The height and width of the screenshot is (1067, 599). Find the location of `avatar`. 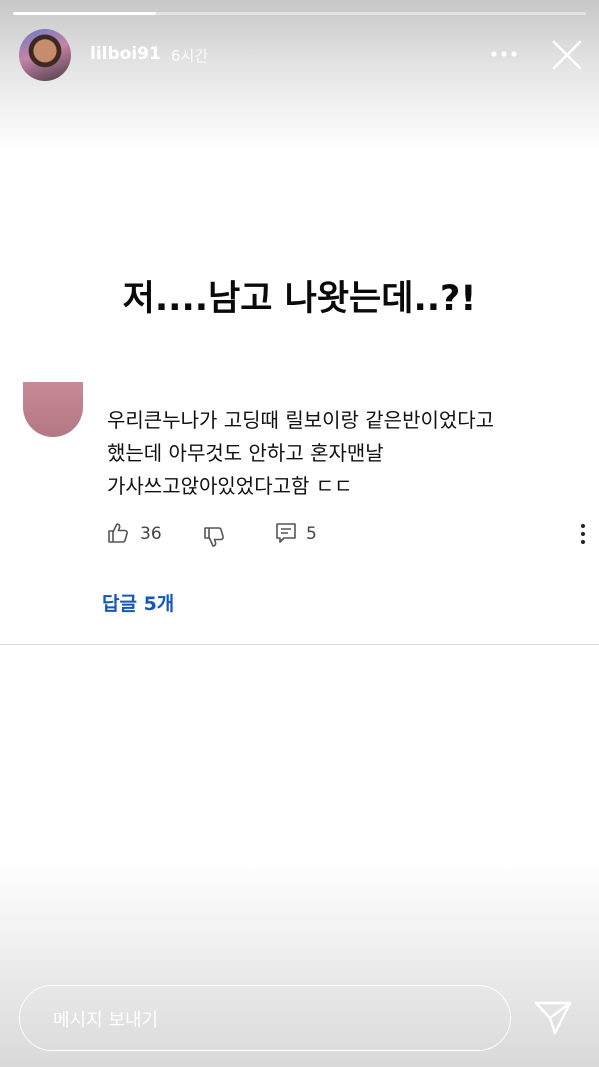

avatar is located at coordinates (45, 55).